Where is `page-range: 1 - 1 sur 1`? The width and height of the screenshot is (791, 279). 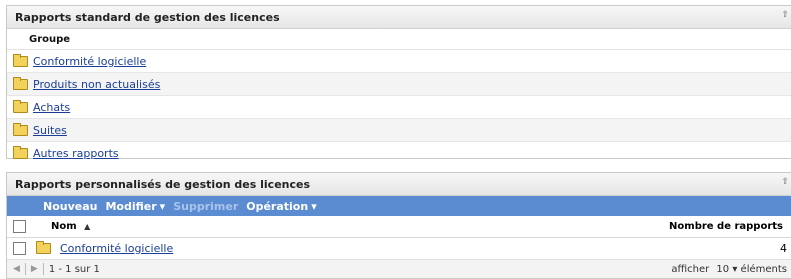
page-range: 1 - 1 sur 1 is located at coordinates (74, 269).